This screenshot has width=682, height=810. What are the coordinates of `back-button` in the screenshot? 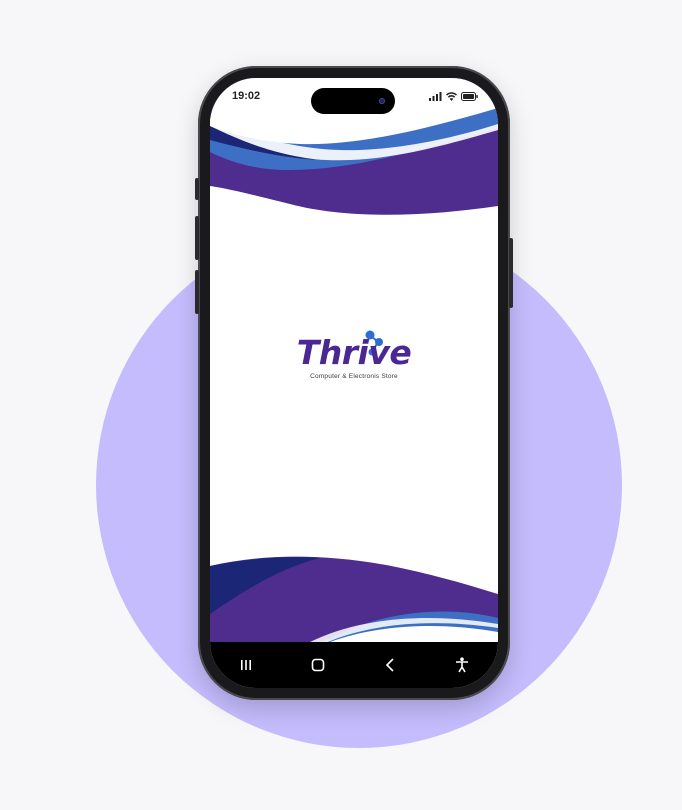 It's located at (390, 665).